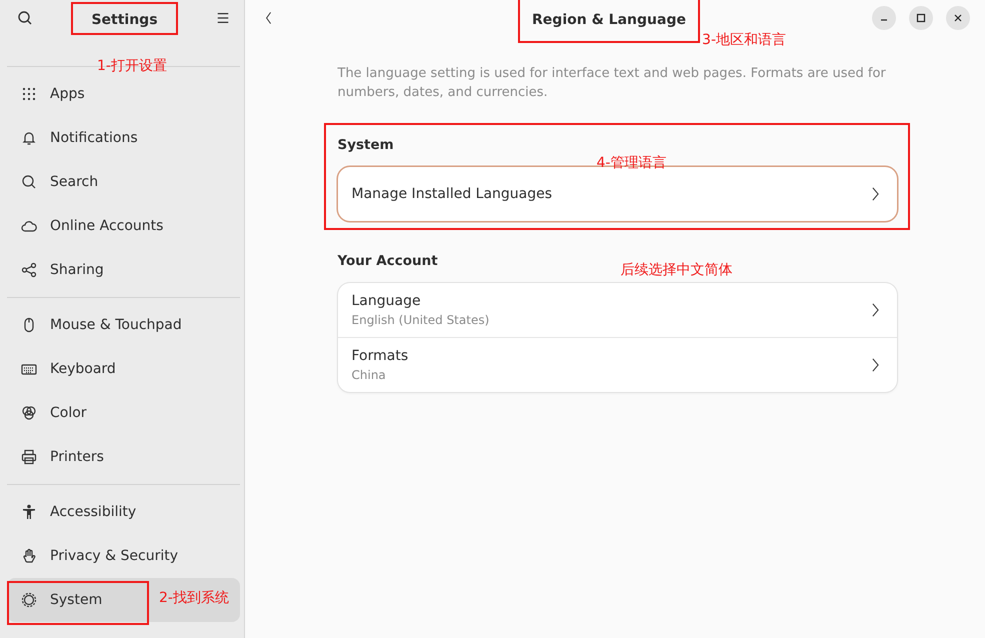 The image size is (985, 638). Describe the element at coordinates (194, 598) in the screenshot. I see `annotation-note: 2-找到系统` at that location.